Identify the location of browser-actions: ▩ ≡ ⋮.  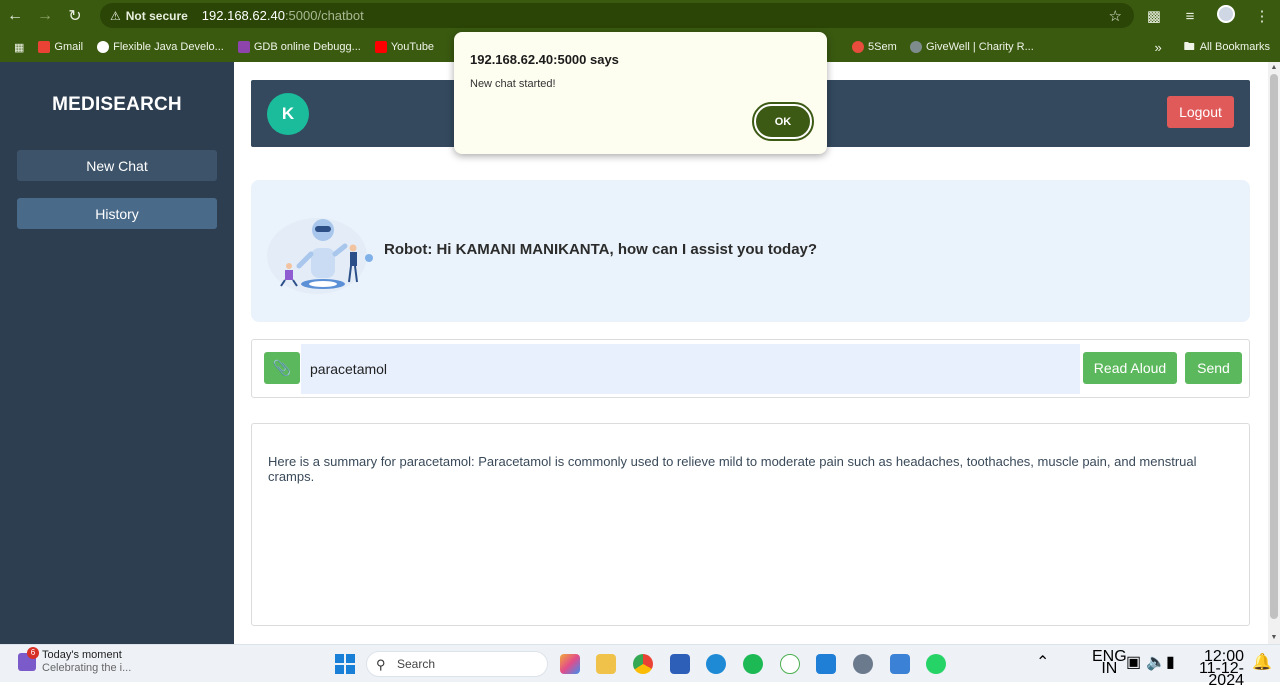
(1208, 16).